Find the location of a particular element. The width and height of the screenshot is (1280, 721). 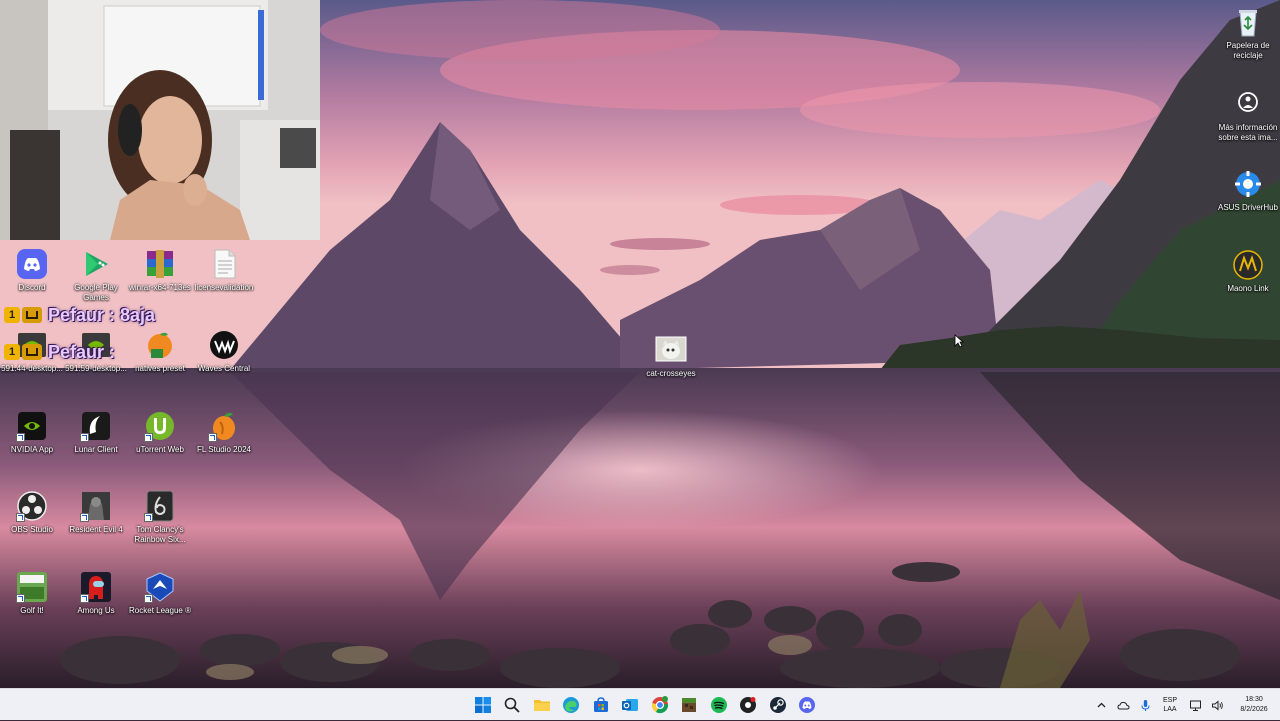

microphone-icon is located at coordinates (1145, 705).